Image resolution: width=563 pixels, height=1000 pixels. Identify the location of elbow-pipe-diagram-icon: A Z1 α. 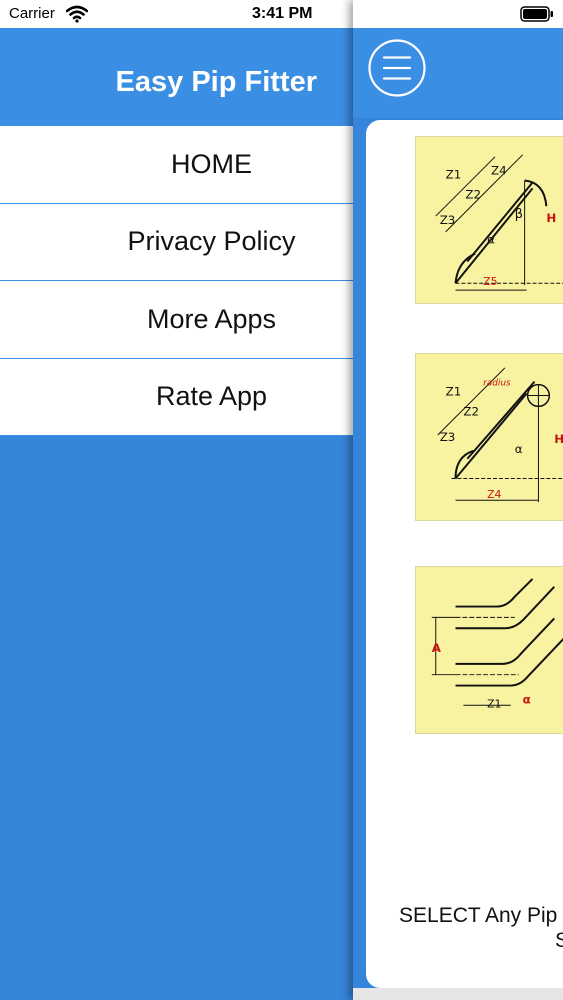
(497, 644).